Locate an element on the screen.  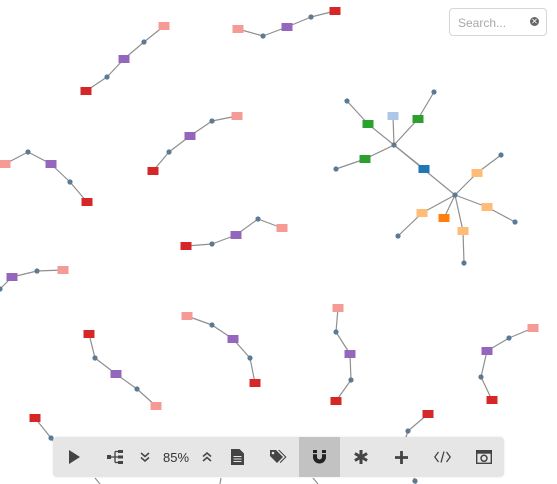
zoom-control: 85% is located at coordinates (176, 457).